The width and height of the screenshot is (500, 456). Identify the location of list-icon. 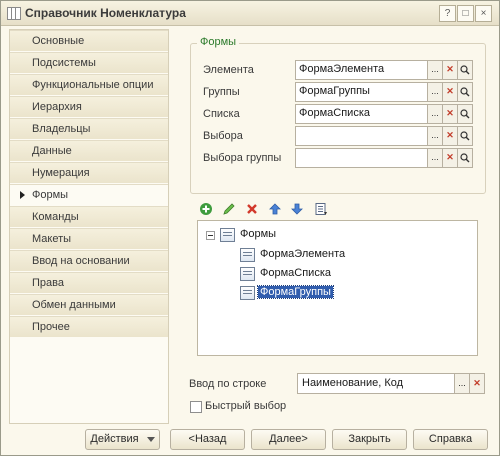
(321, 209).